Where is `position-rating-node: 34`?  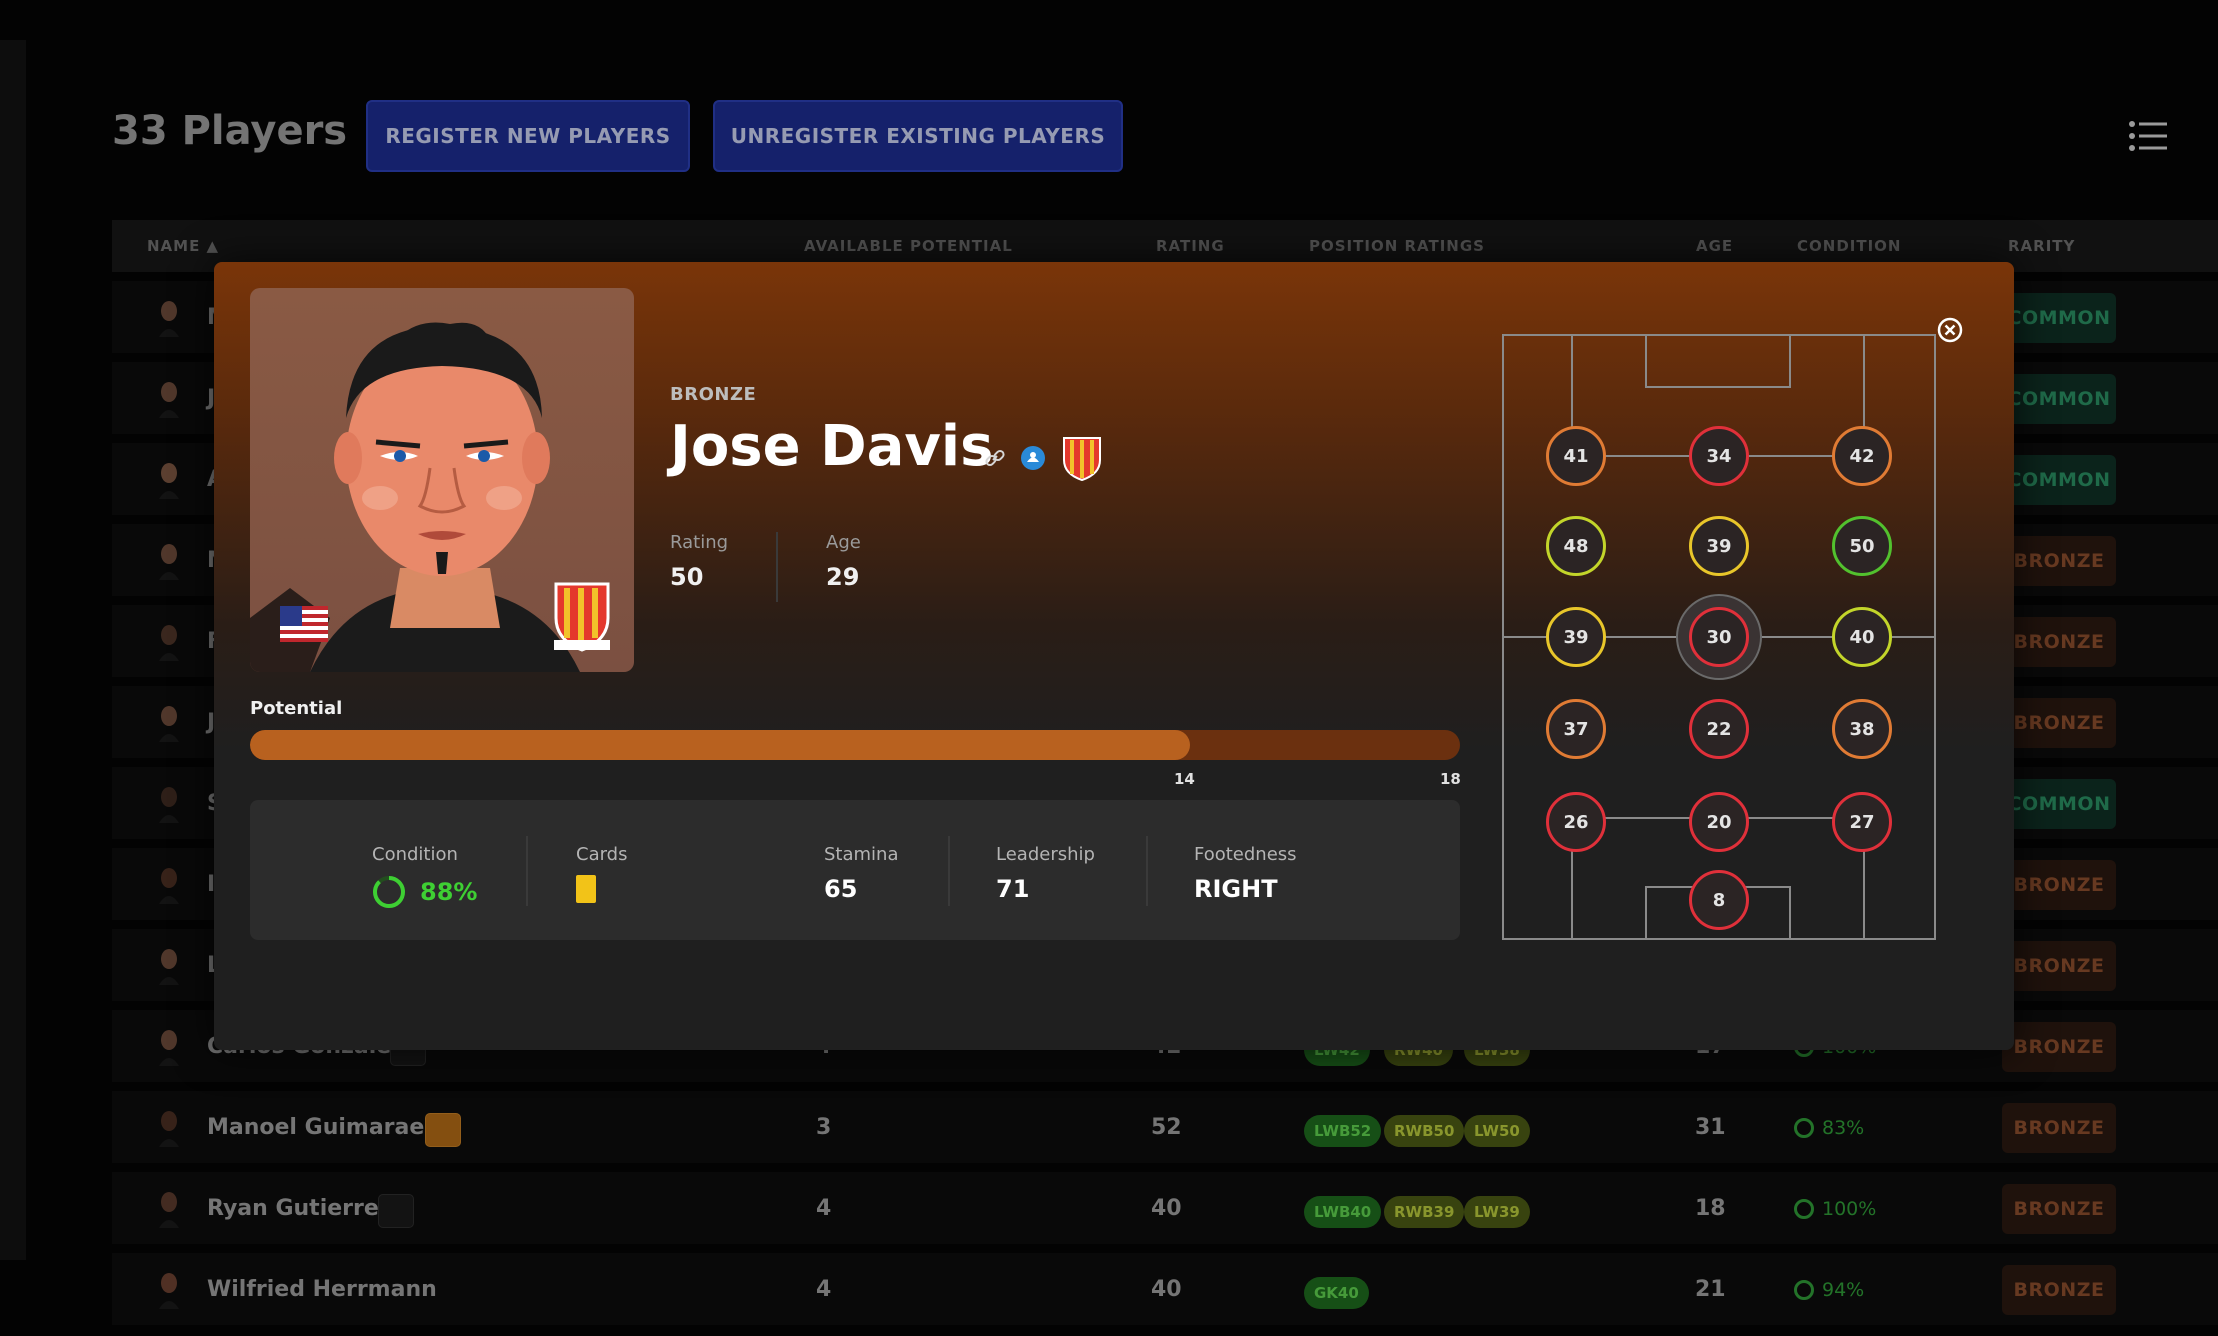
position-rating-node: 34 is located at coordinates (1719, 456).